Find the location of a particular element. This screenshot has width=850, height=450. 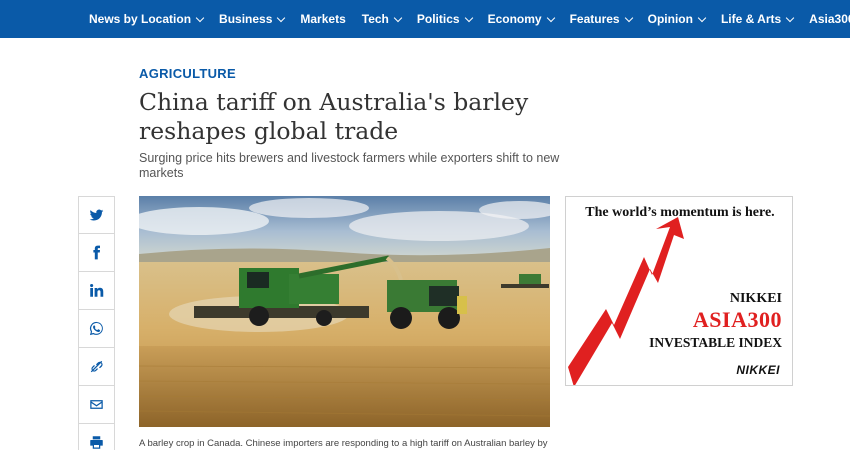

nav-opinion: Opinion is located at coordinates (677, 19).